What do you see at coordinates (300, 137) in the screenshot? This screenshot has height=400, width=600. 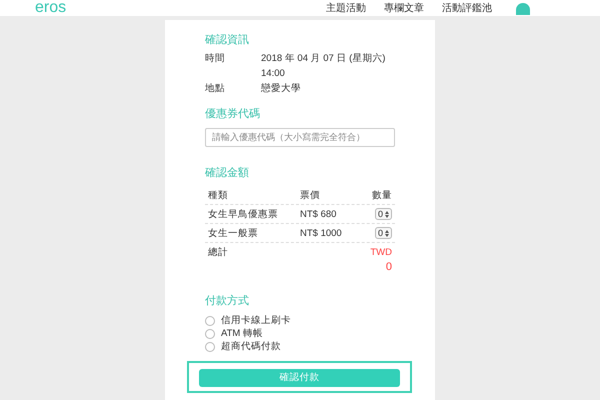 I see `coupon-field: 請輸入優惠代碼（大小寫需完全符合）` at bounding box center [300, 137].